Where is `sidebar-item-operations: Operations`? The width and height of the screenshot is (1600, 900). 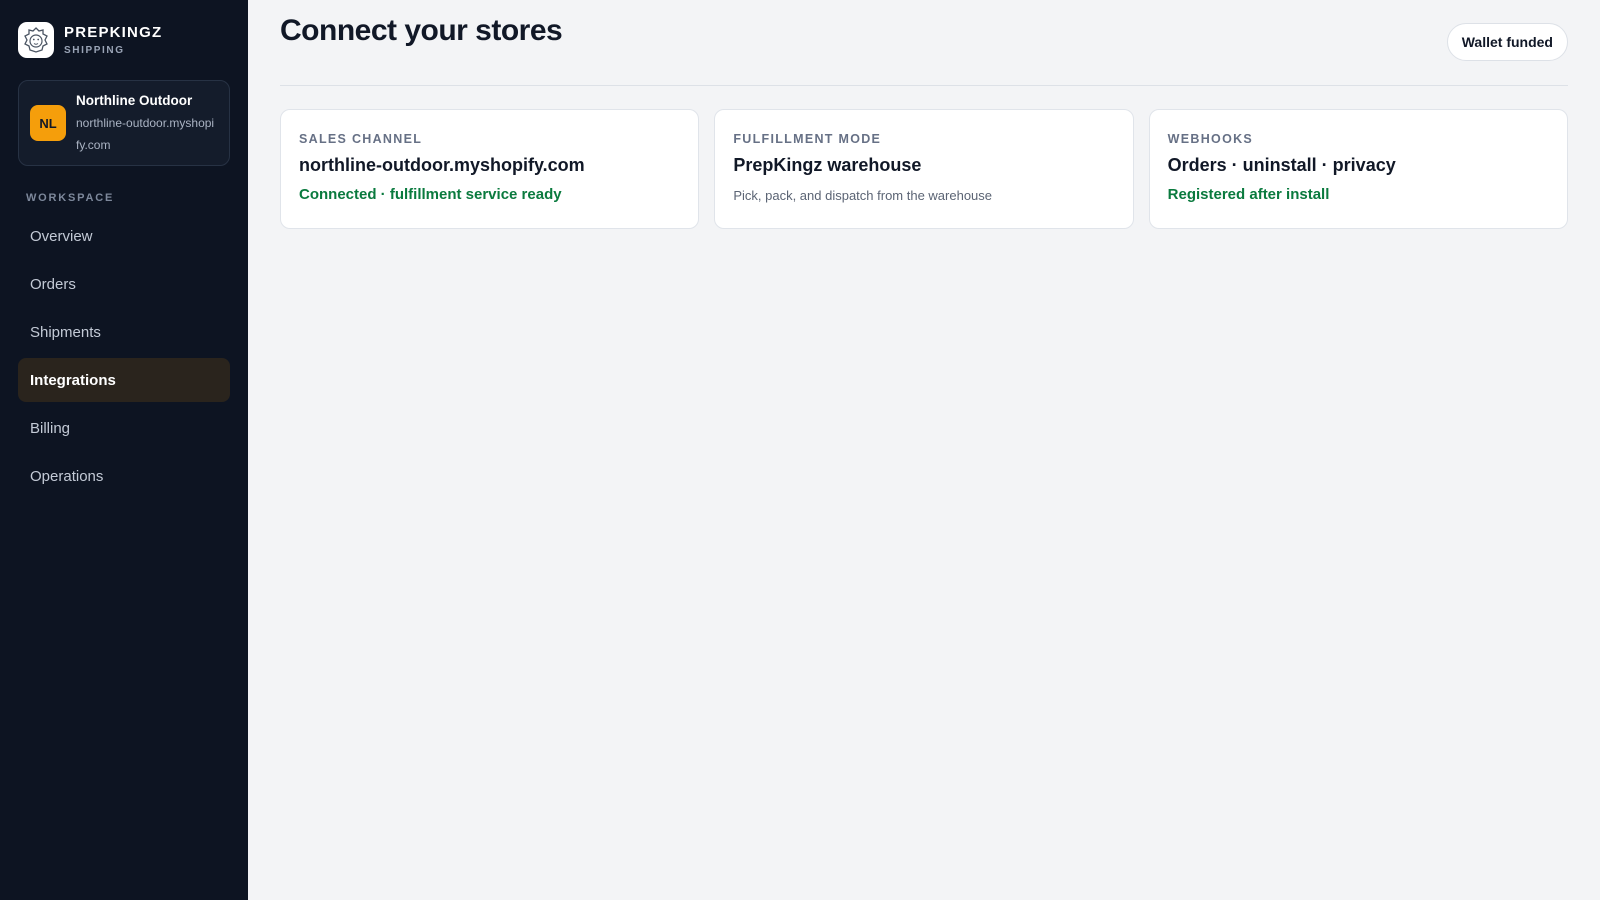
sidebar-item-operations: Operations is located at coordinates (124, 476).